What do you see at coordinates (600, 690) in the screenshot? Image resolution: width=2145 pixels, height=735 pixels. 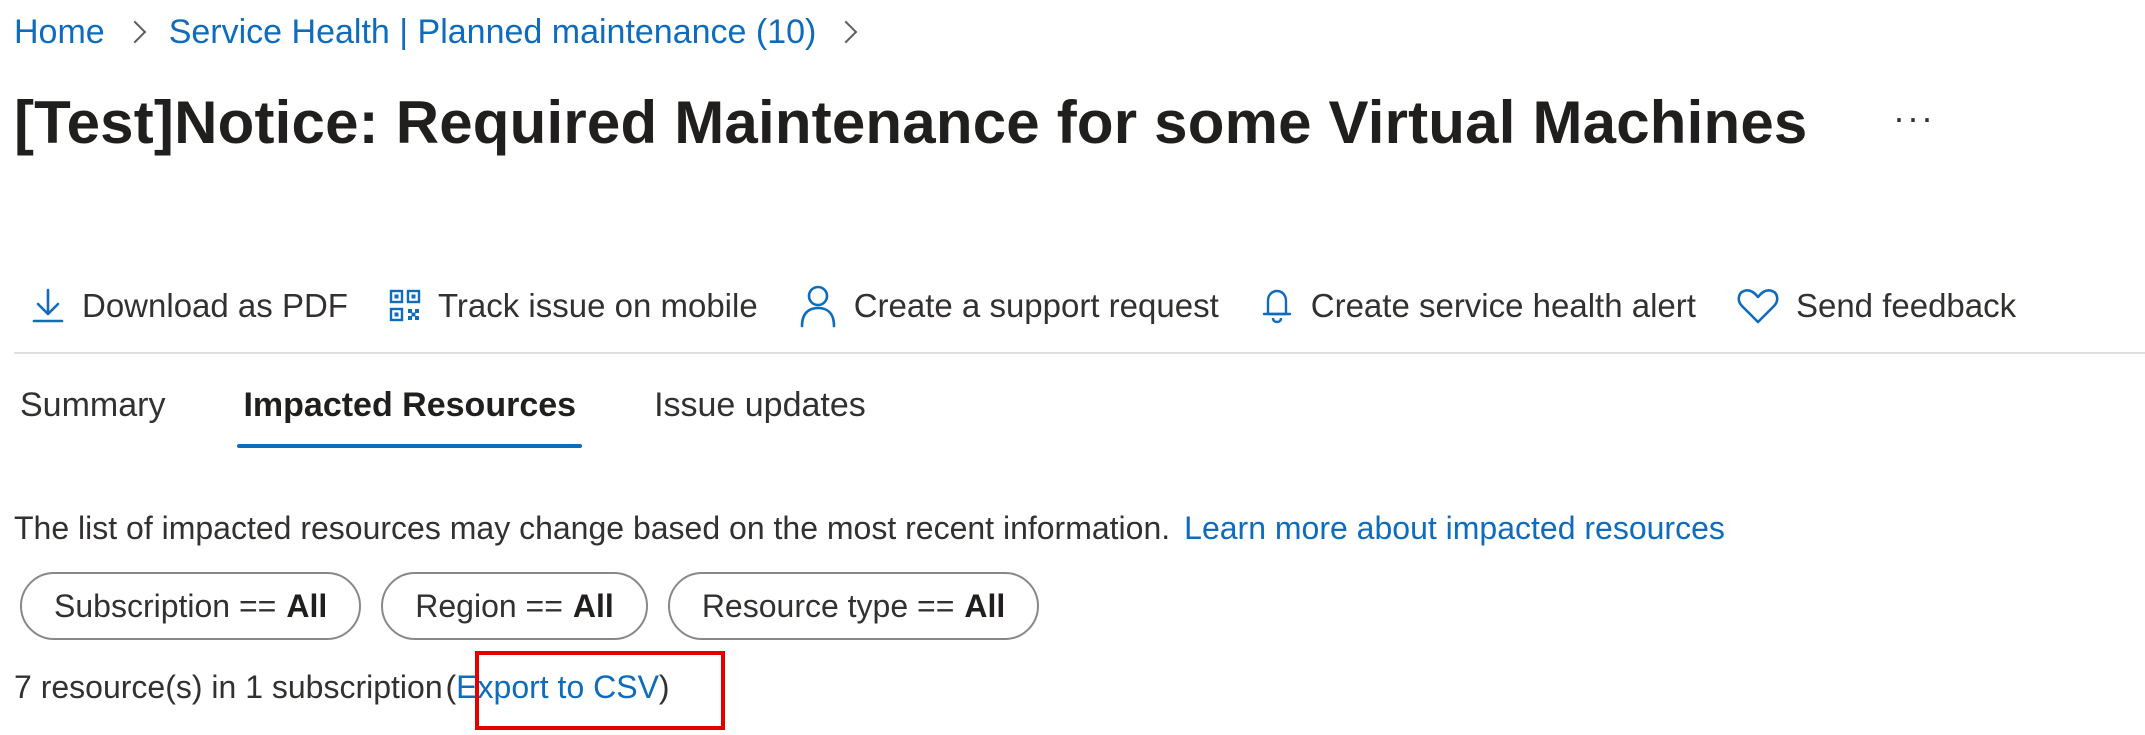 I see `highlight-box` at bounding box center [600, 690].